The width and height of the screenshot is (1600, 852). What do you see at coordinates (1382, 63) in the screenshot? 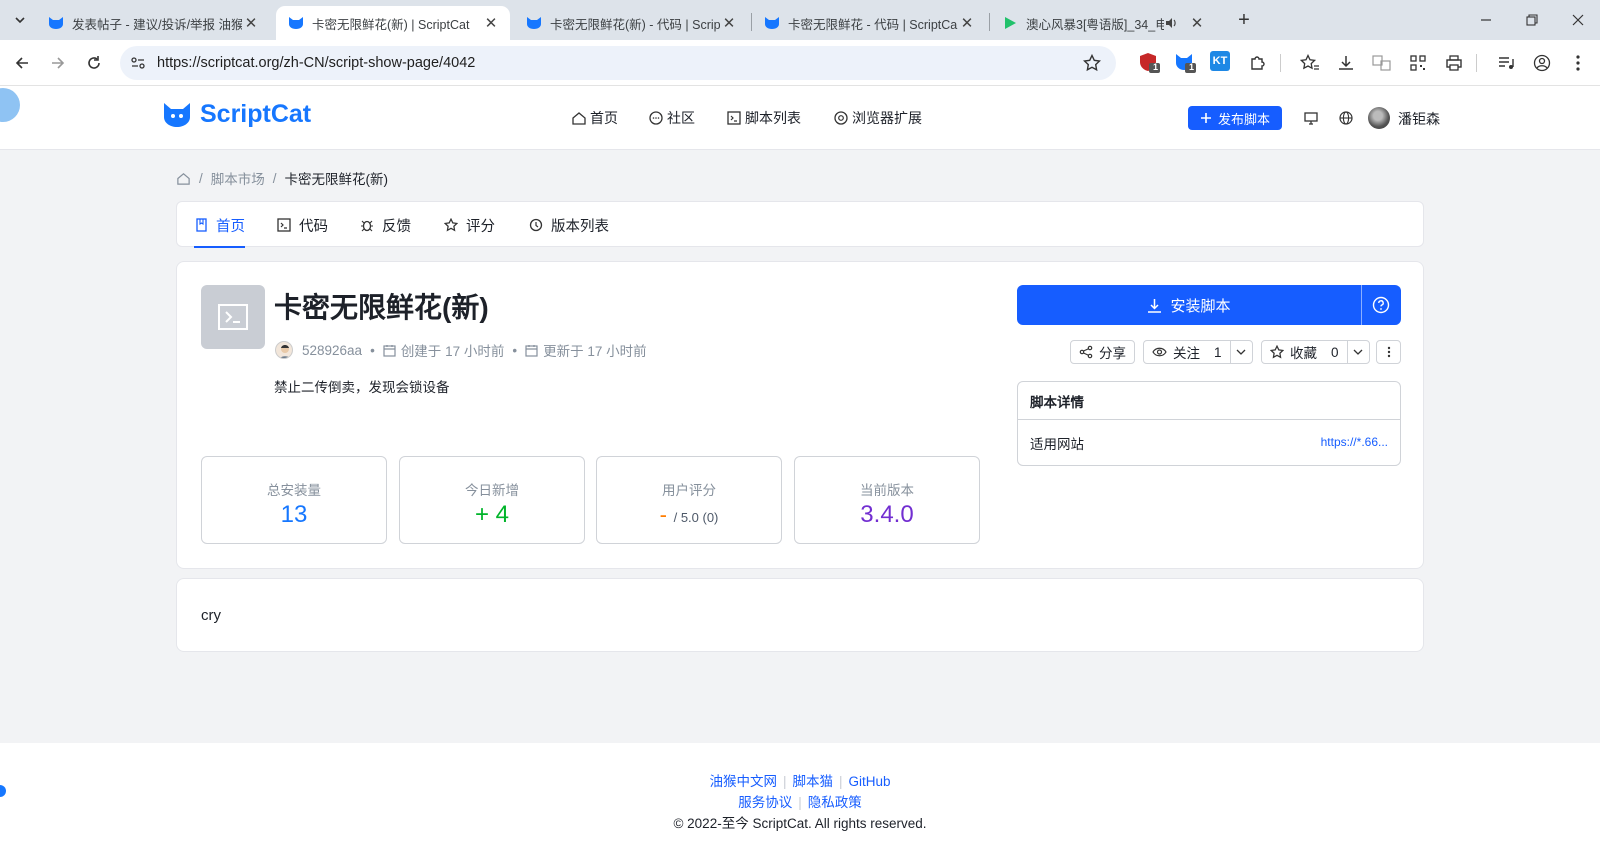
I see `translate-icon` at bounding box center [1382, 63].